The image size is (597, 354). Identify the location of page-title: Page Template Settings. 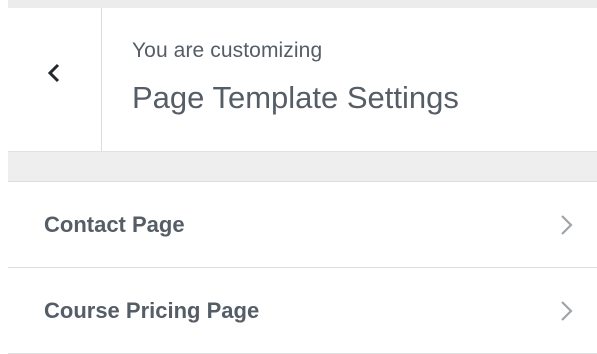
(295, 97).